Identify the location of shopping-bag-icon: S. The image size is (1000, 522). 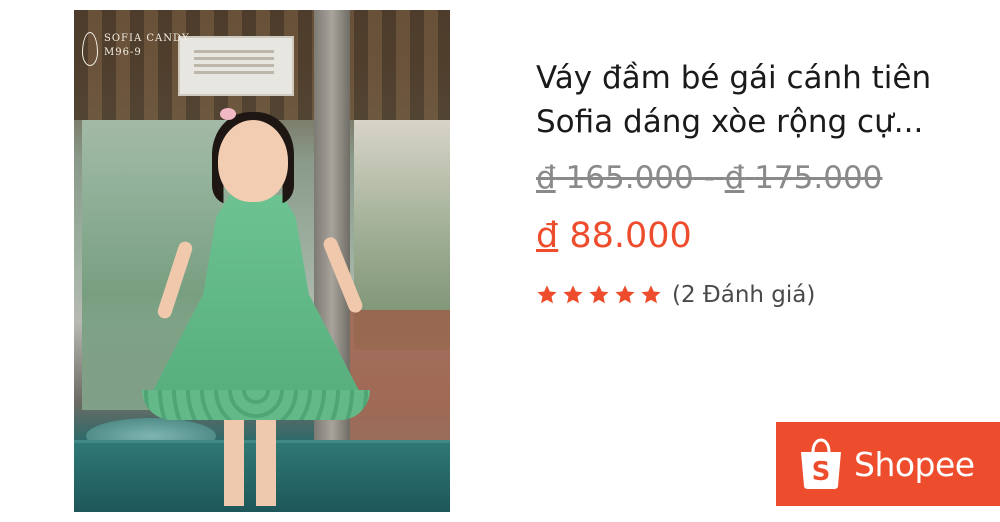
(821, 463).